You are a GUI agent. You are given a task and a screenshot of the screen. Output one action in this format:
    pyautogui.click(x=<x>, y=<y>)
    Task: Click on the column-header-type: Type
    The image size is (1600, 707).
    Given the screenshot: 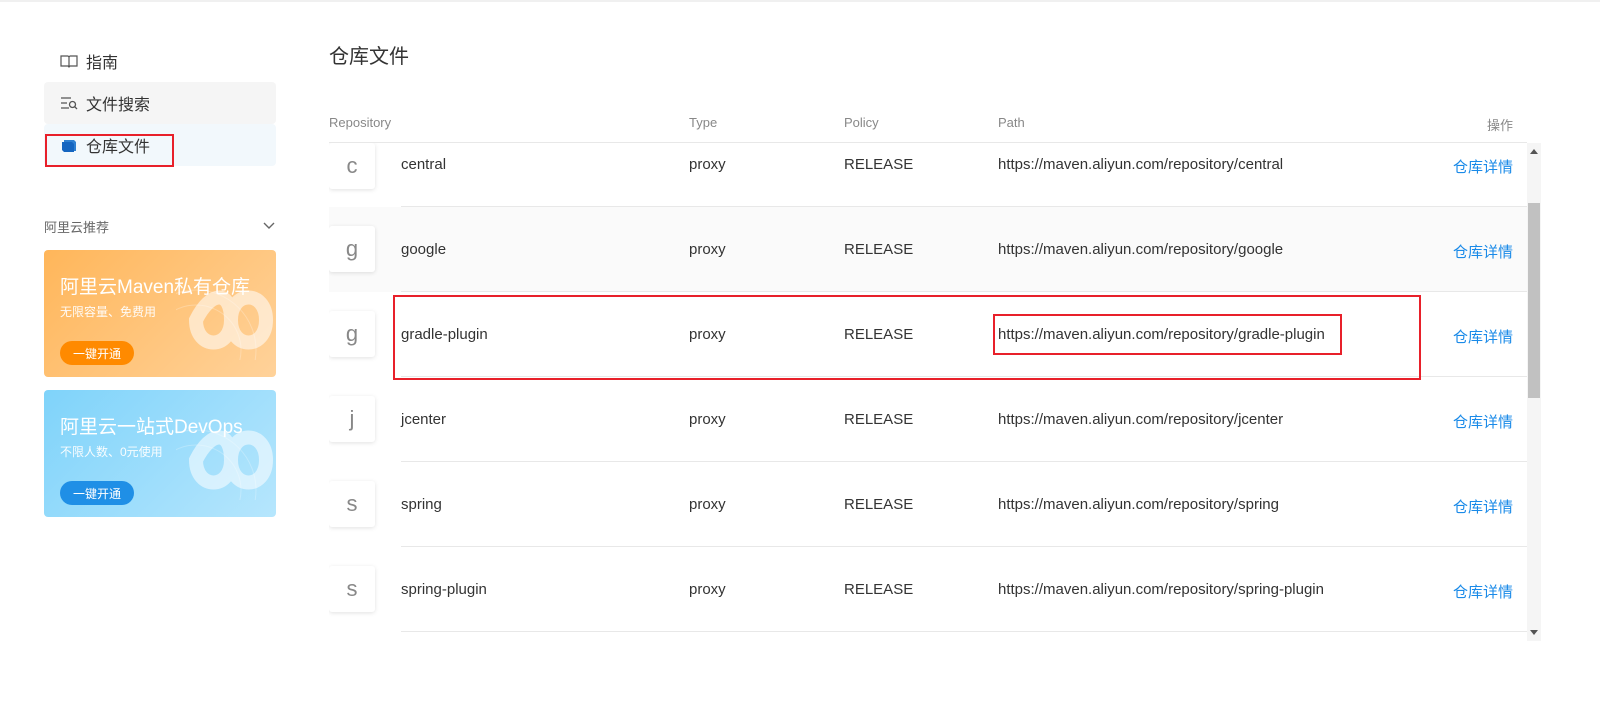 What is the action you would take?
    pyautogui.click(x=703, y=122)
    